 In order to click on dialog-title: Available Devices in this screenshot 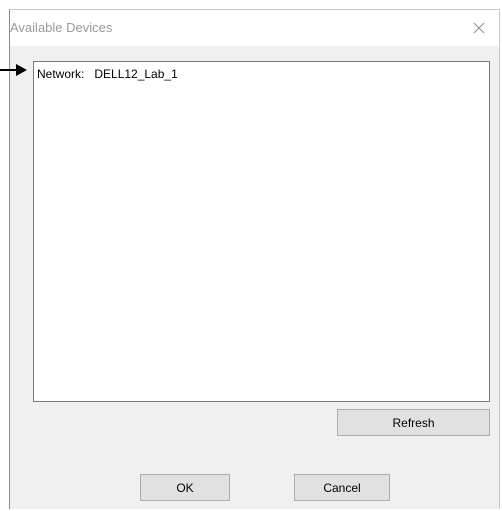, I will do `click(61, 27)`.